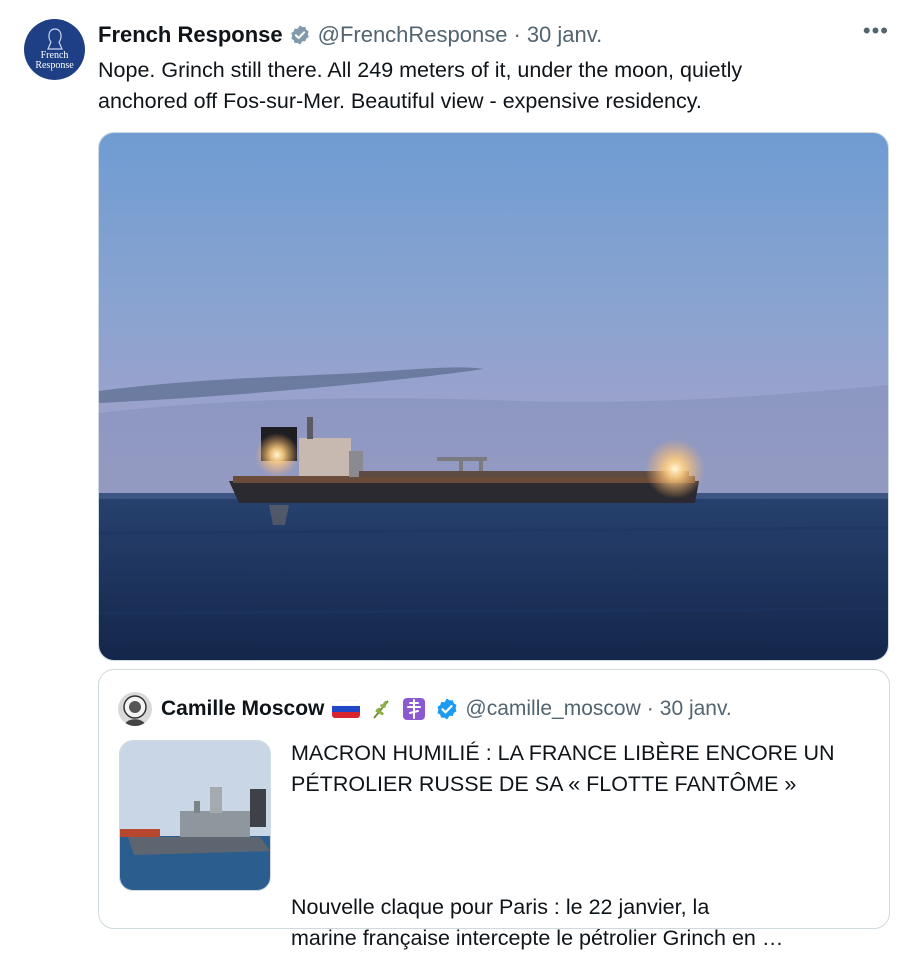 This screenshot has width=915, height=954. Describe the element at coordinates (190, 35) in the screenshot. I see `author-name: French Response` at that location.